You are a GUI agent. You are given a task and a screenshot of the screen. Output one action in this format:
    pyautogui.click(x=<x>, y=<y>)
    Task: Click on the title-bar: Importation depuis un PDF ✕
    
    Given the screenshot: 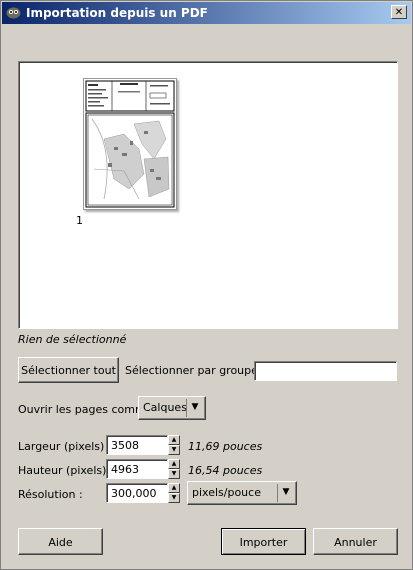 What is the action you would take?
    pyautogui.click(x=206, y=13)
    